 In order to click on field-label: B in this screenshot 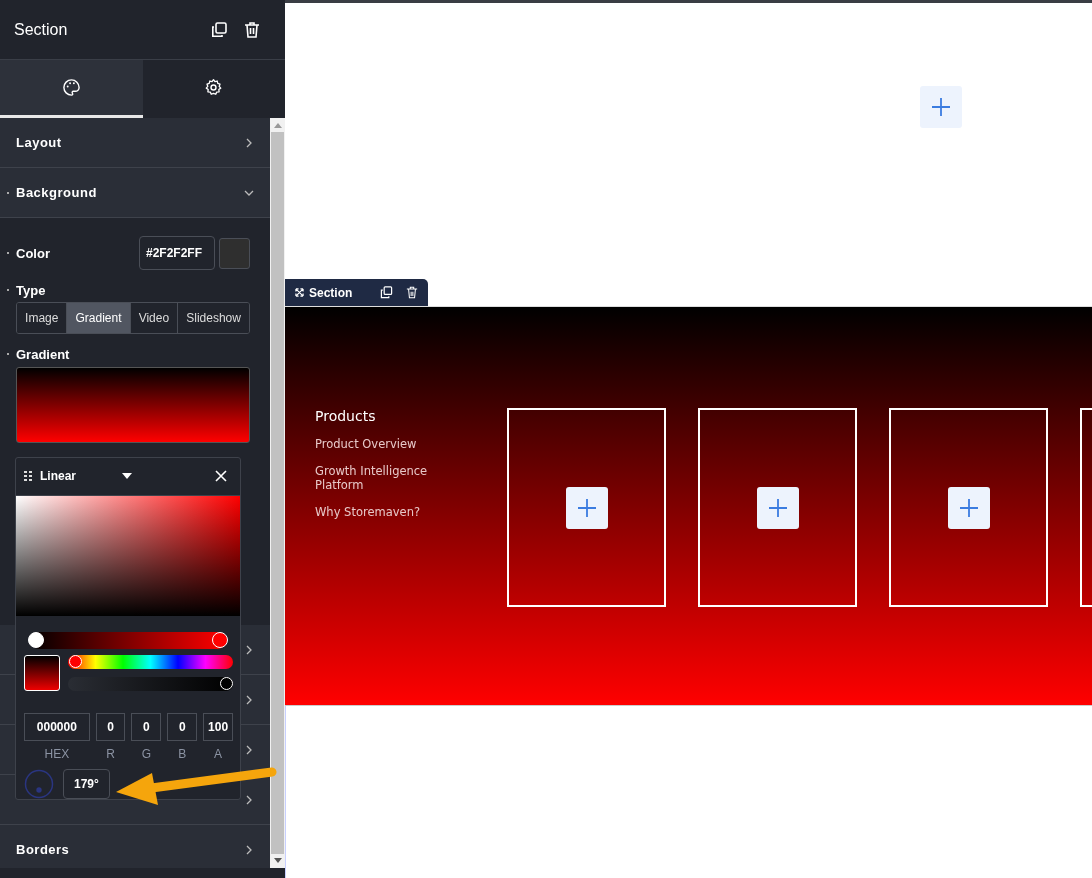, I will do `click(182, 754)`.